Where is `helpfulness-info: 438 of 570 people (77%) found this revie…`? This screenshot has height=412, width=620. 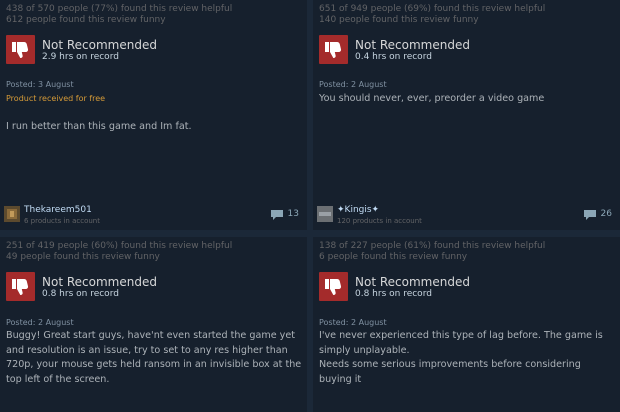 helpfulness-info: 438 of 570 people (77%) found this revie… is located at coordinates (119, 15).